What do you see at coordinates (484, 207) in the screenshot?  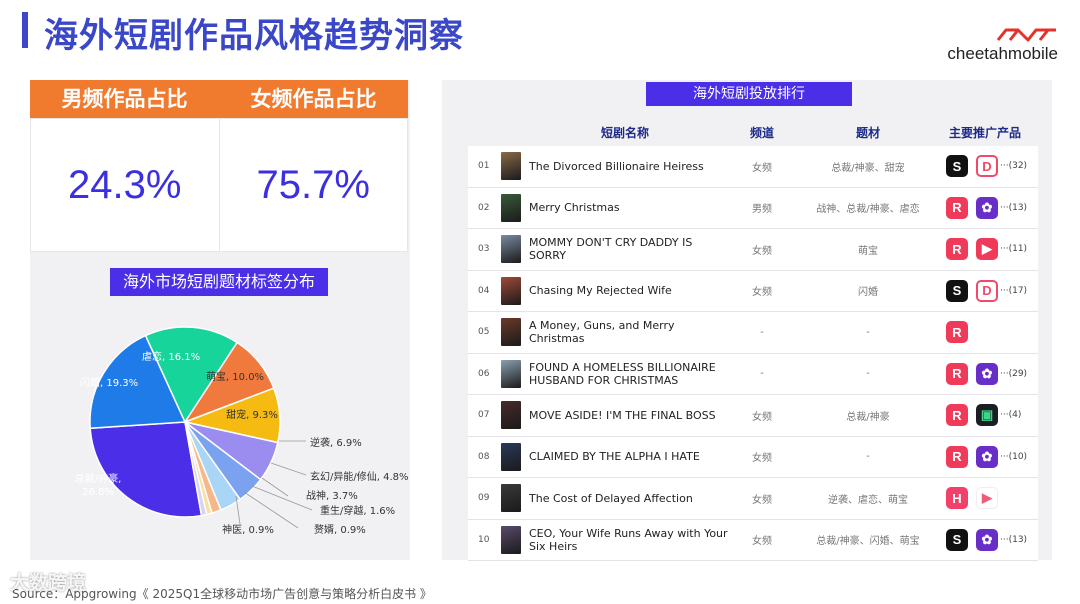 I see `rank-number: 02` at bounding box center [484, 207].